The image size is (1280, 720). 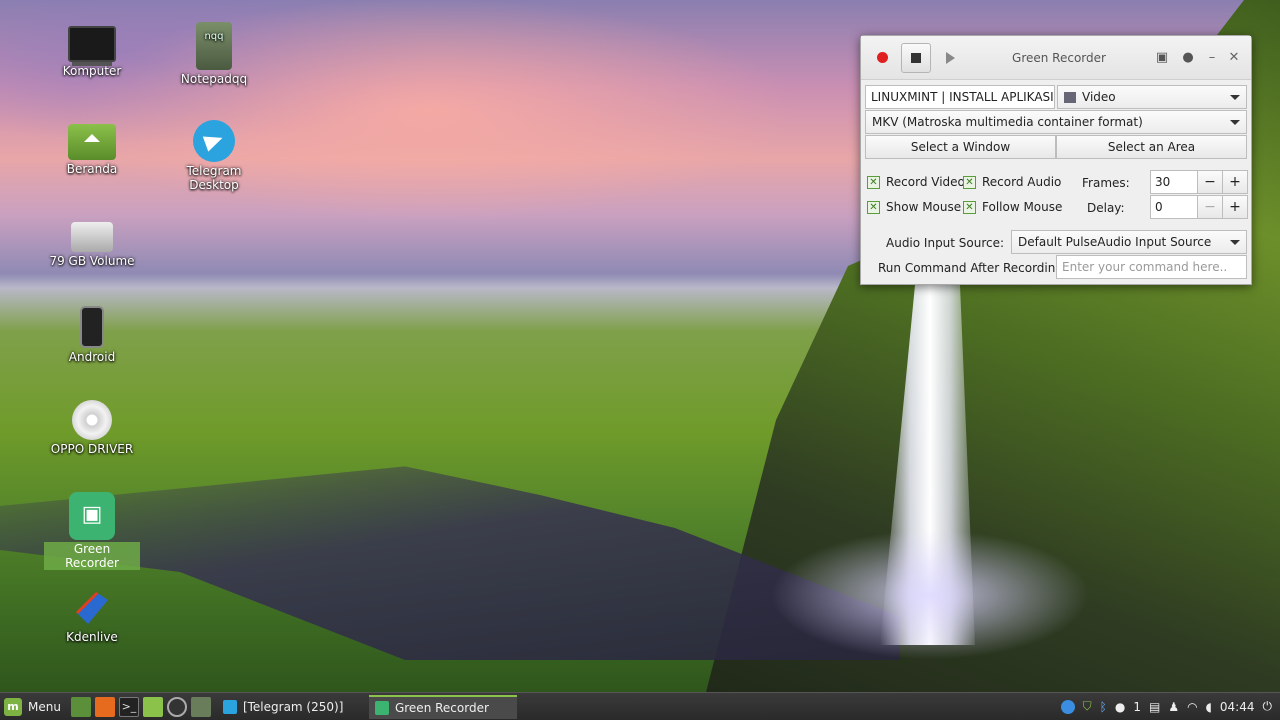 I want to click on update-manager-icon, so click(x=1067, y=706).